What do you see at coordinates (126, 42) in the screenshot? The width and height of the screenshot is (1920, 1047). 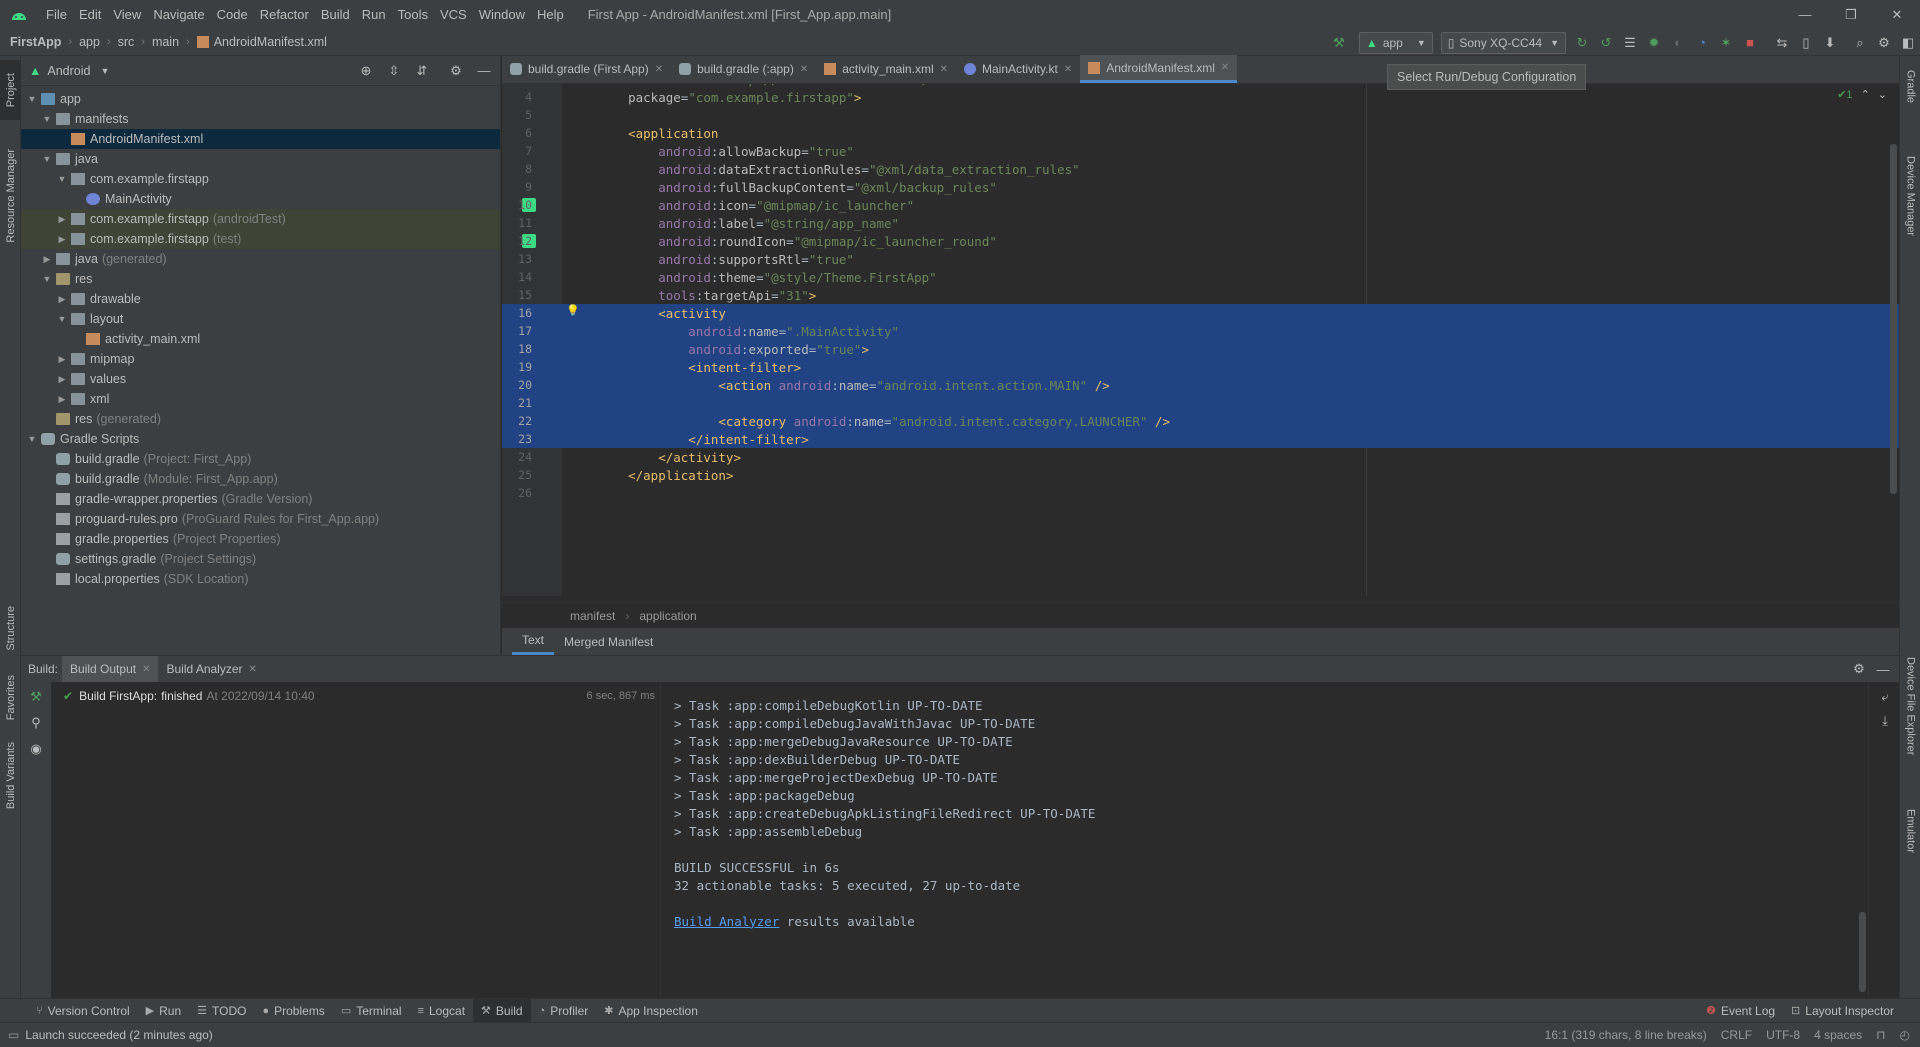 I see `breadcrumb-item: src` at bounding box center [126, 42].